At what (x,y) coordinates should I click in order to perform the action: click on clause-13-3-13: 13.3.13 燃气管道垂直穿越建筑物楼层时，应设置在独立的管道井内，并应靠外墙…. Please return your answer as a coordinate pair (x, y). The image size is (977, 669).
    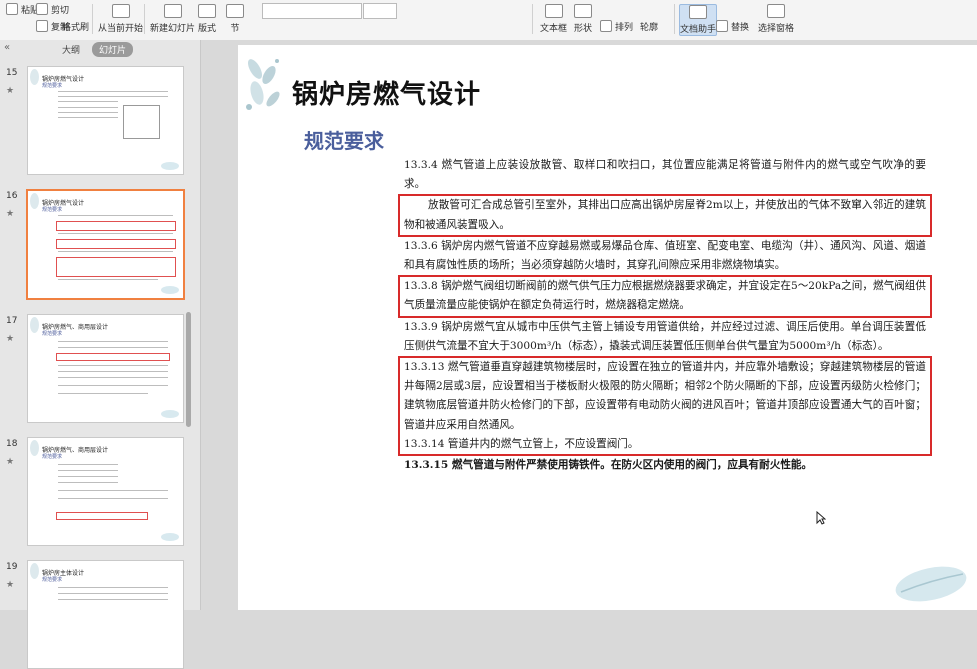
    Looking at the image, I should click on (665, 396).